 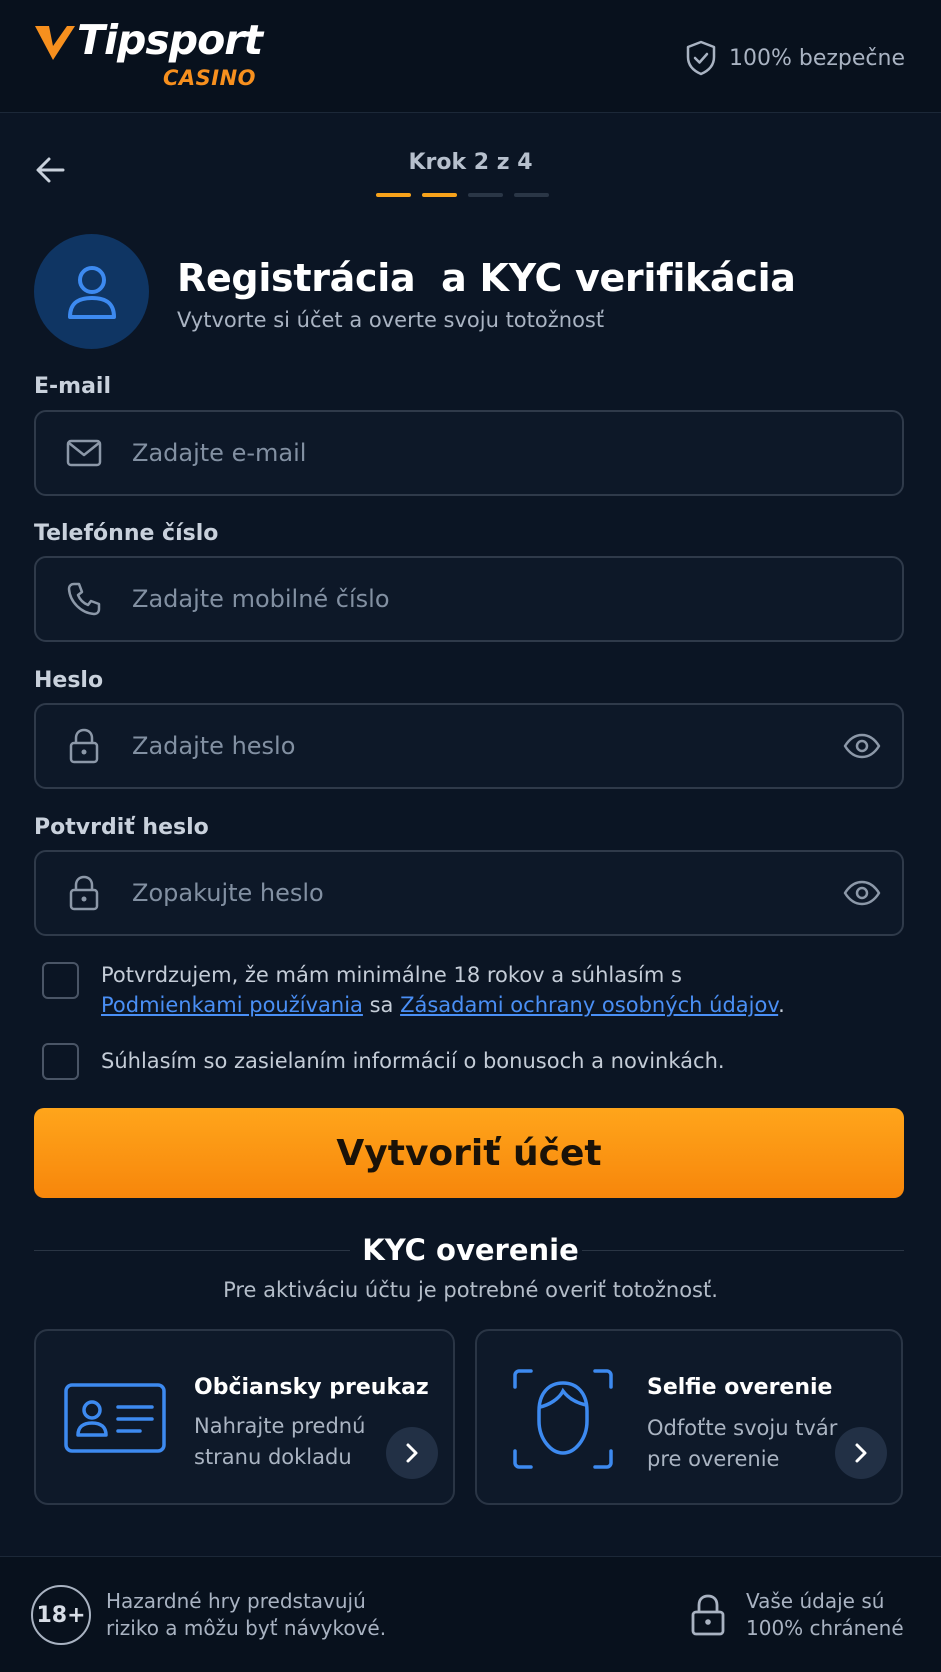 What do you see at coordinates (69, 680) in the screenshot?
I see `password-label: Heslo` at bounding box center [69, 680].